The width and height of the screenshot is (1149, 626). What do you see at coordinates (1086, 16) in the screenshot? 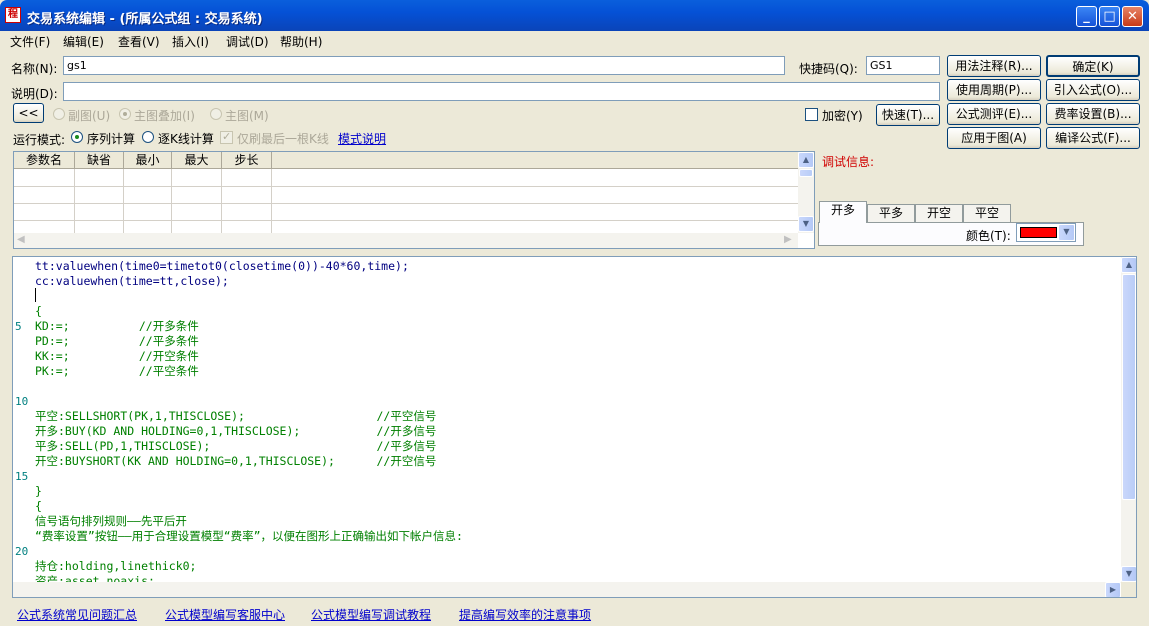
I see `minimize-icon: _` at bounding box center [1086, 16].